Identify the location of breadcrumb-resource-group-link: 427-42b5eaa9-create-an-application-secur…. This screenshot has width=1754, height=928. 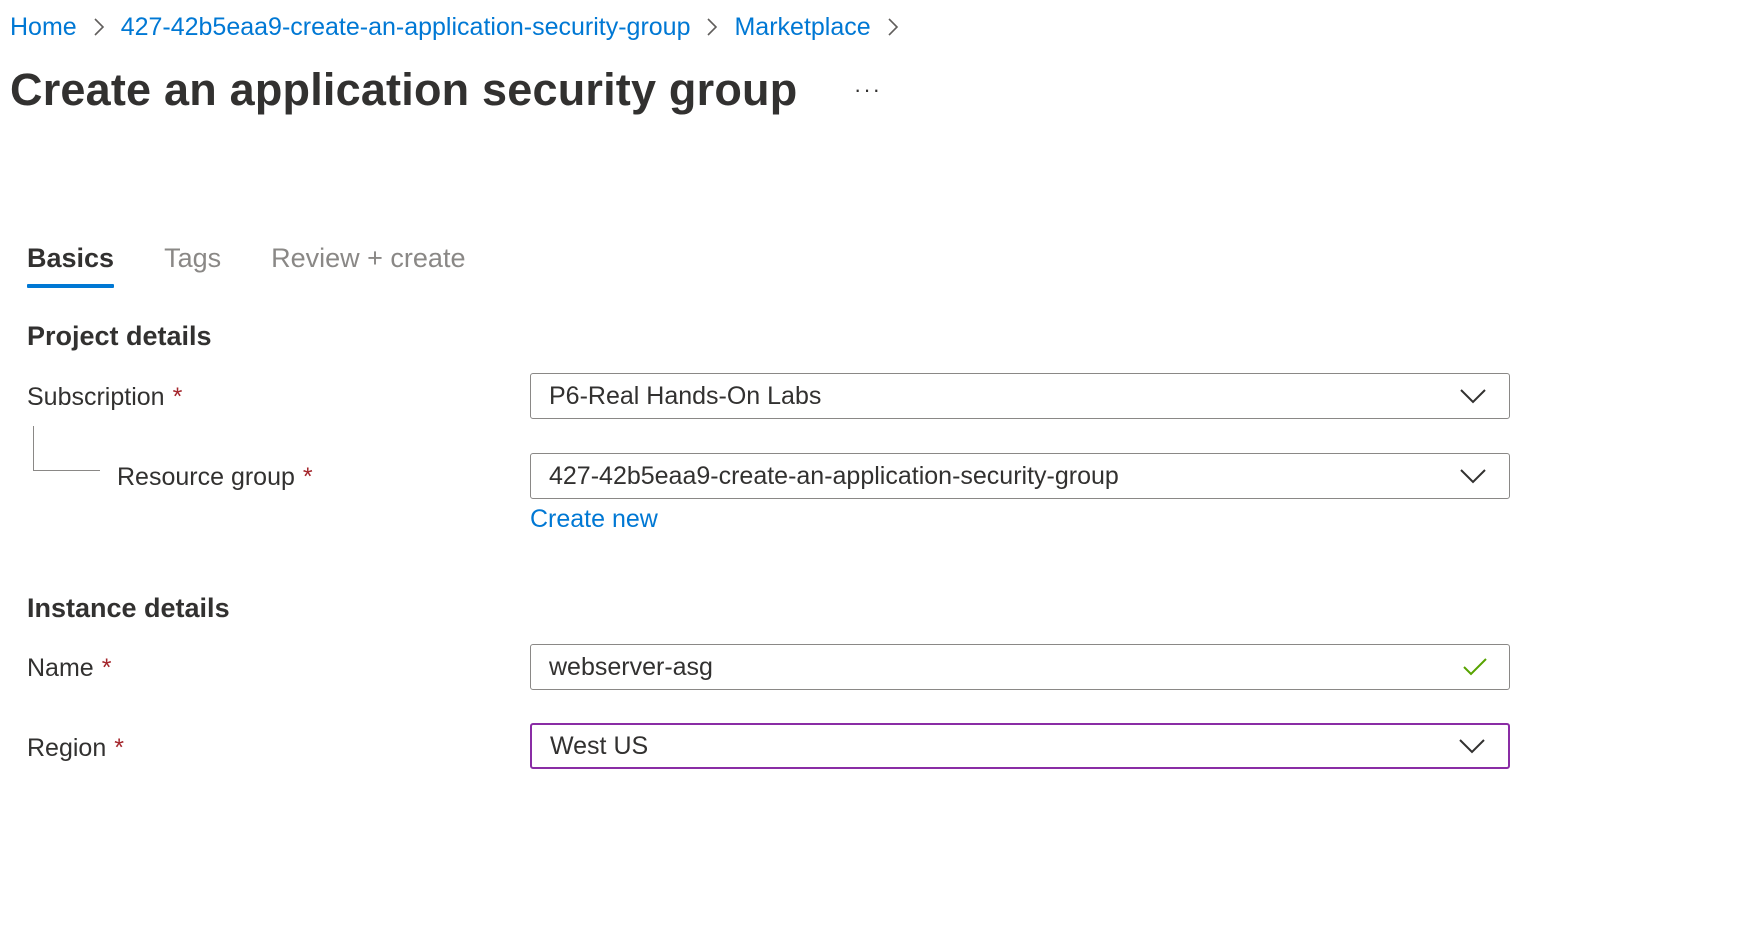
(406, 27).